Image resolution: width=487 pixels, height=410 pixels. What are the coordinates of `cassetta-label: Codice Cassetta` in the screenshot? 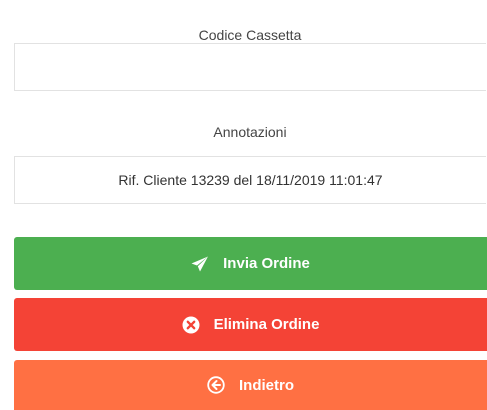 It's located at (250, 35).